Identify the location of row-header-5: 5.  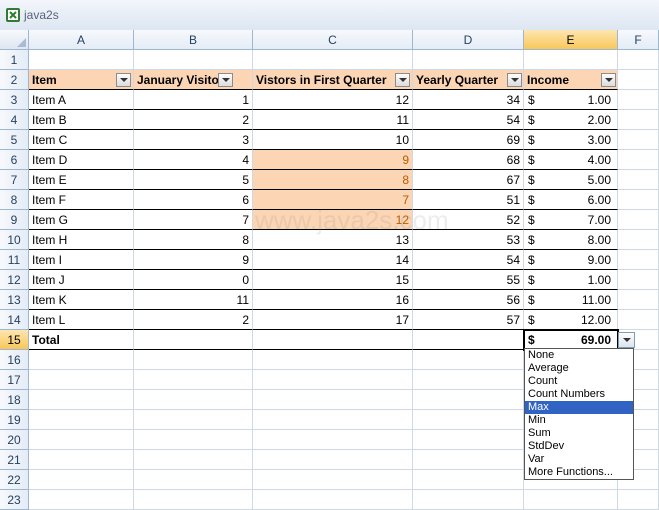
(14, 140).